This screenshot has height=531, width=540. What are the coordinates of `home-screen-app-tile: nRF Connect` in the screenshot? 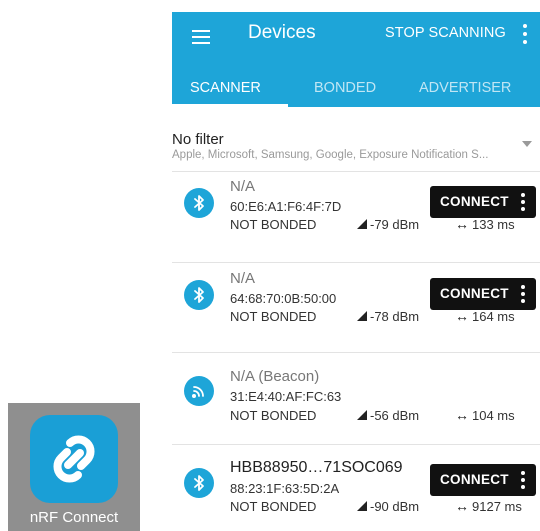 It's located at (74, 467).